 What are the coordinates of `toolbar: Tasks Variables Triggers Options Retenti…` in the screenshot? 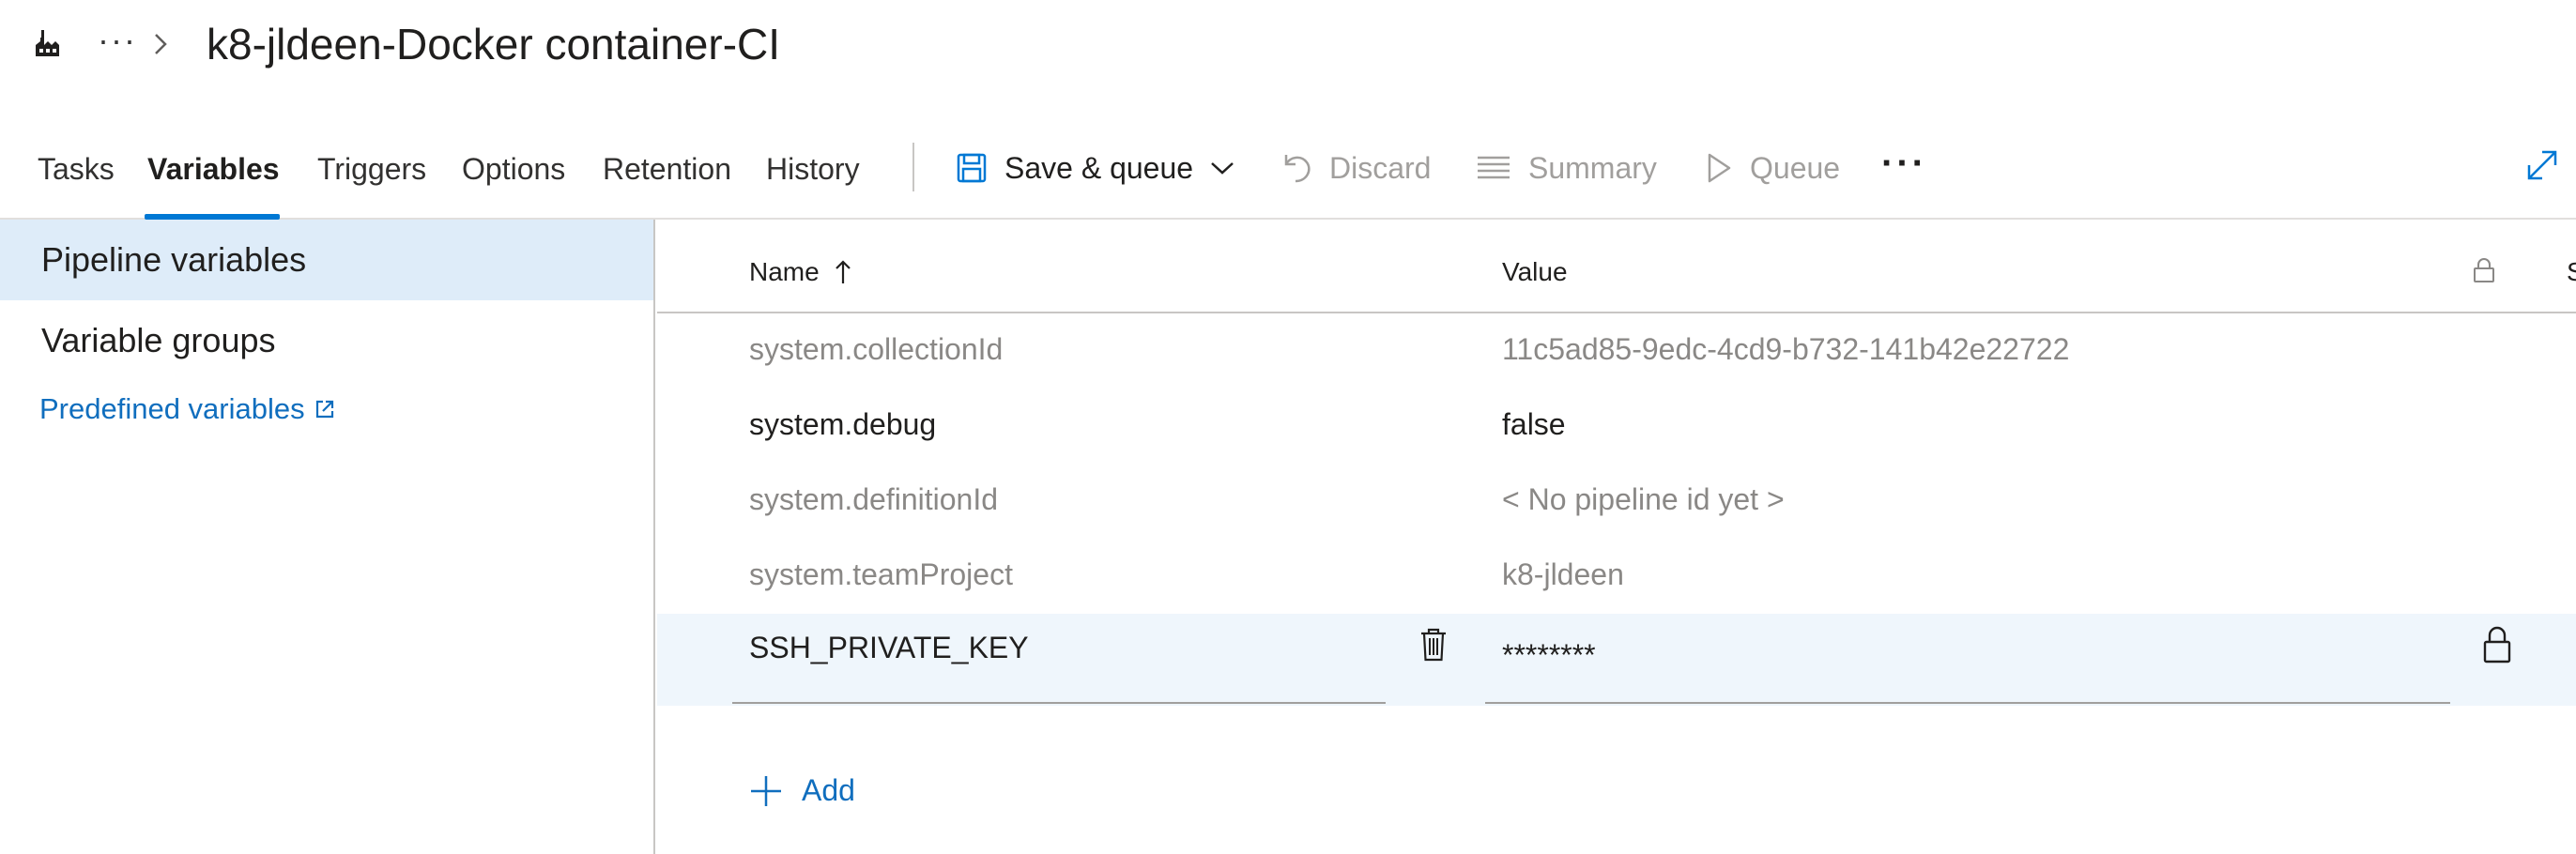 It's located at (1288, 176).